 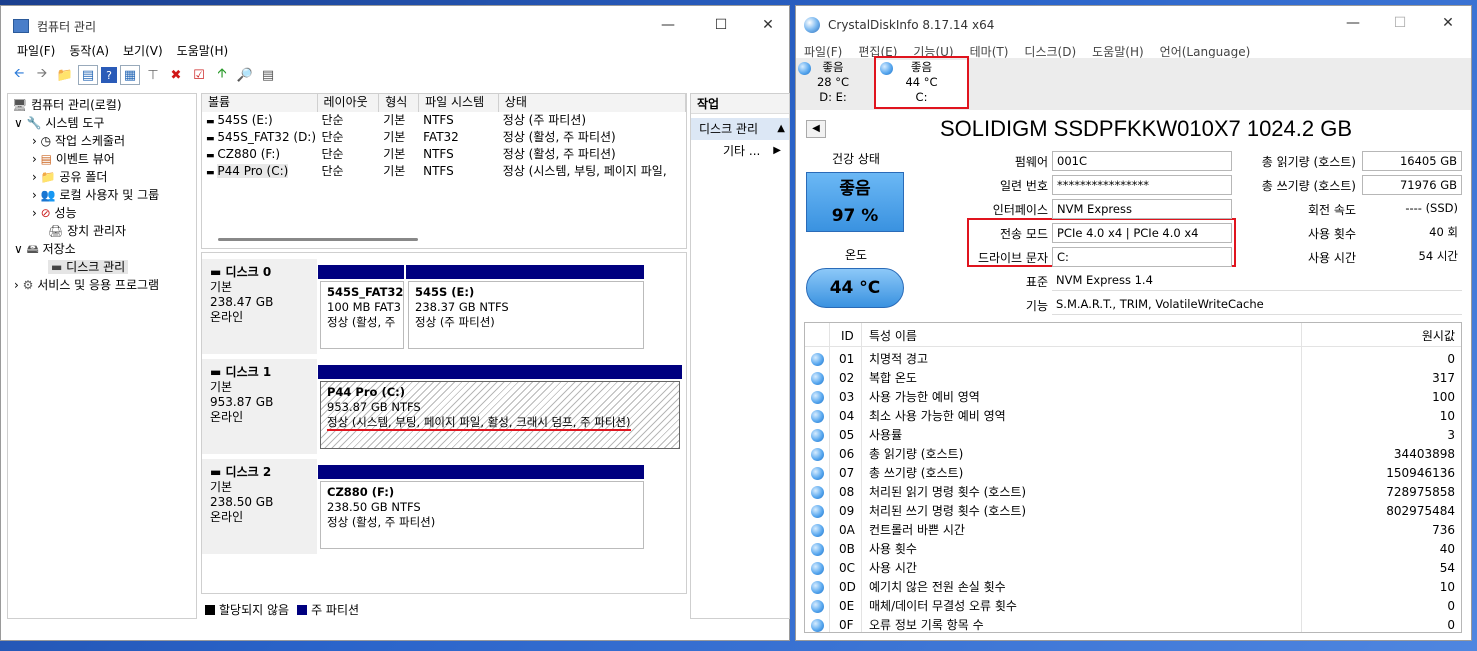 What do you see at coordinates (917, 530) in the screenshot?
I see `smart-name: 컨트롤러 바쁜 시간` at bounding box center [917, 530].